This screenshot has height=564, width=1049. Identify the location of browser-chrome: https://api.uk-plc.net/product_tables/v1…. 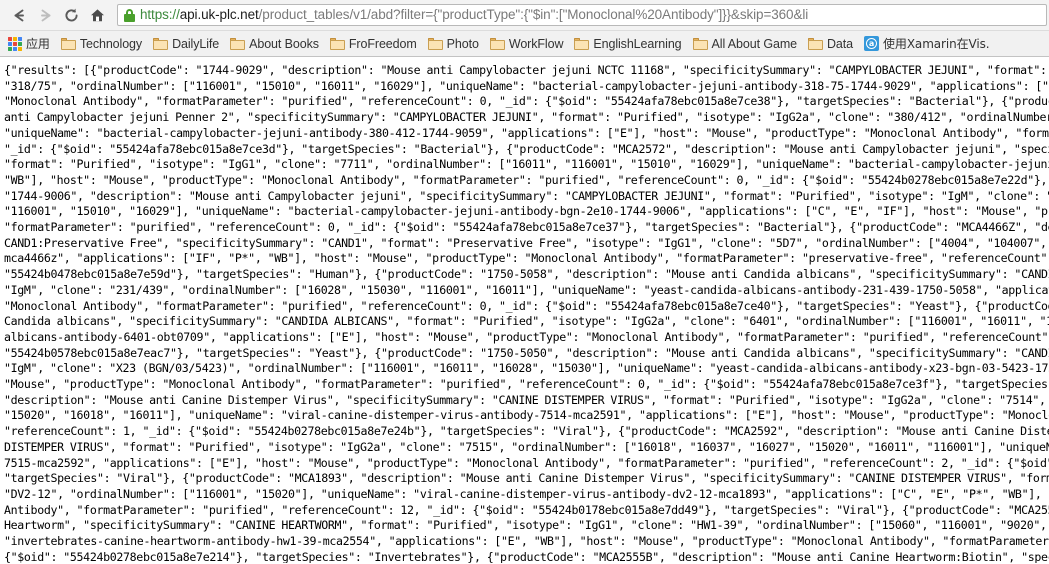
(524, 28).